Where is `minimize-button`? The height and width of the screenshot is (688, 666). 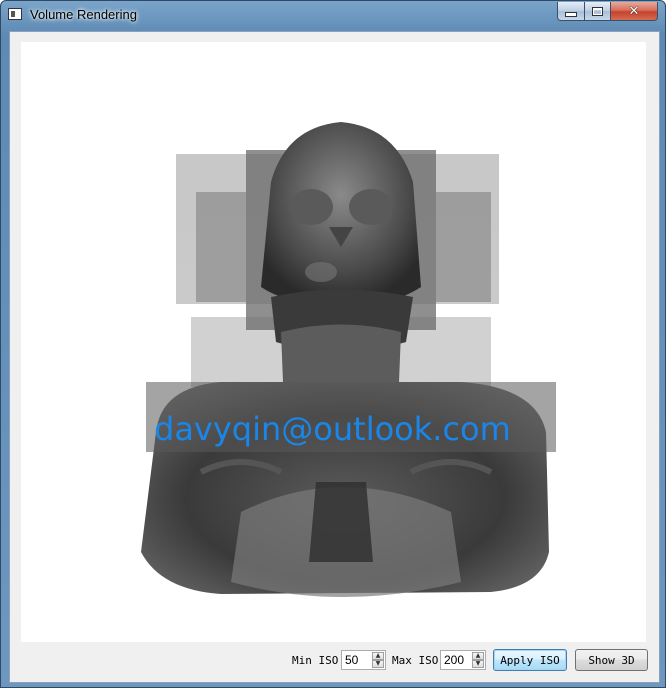
minimize-button is located at coordinates (571, 11).